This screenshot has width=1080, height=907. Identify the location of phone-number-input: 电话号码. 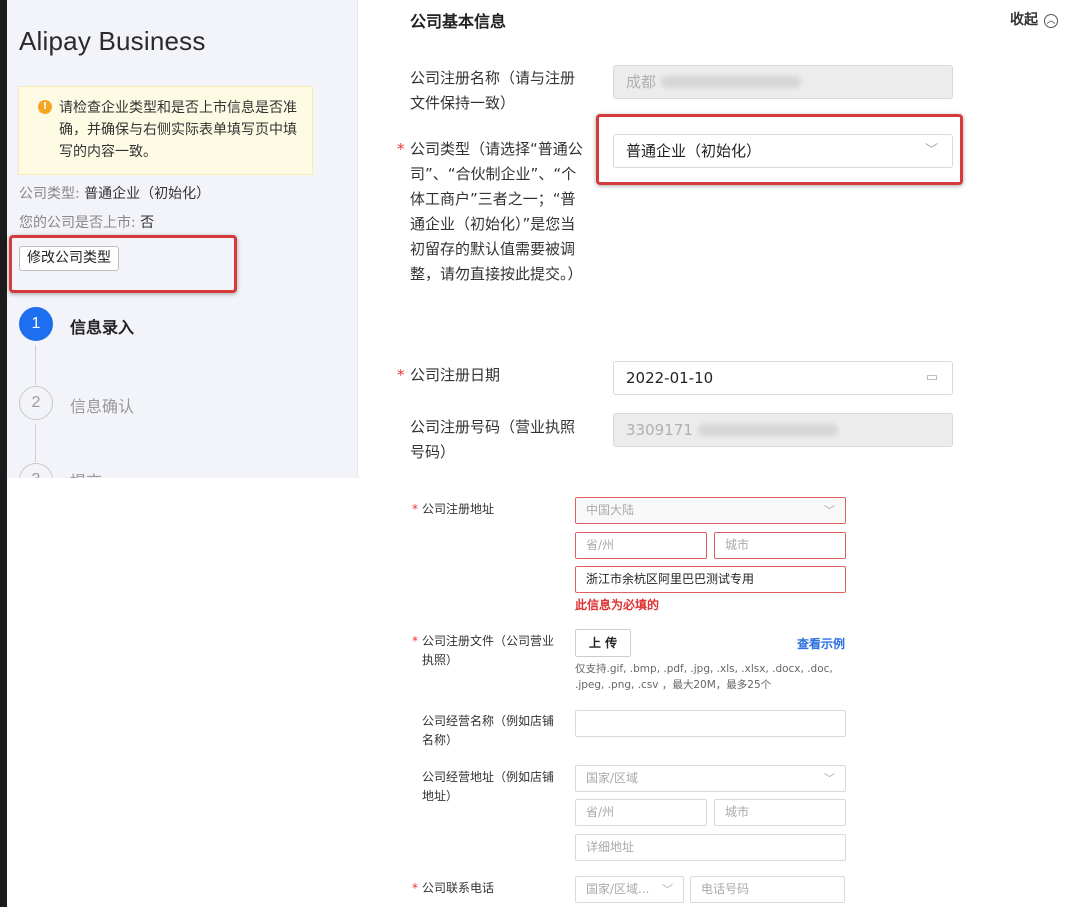
(767, 889).